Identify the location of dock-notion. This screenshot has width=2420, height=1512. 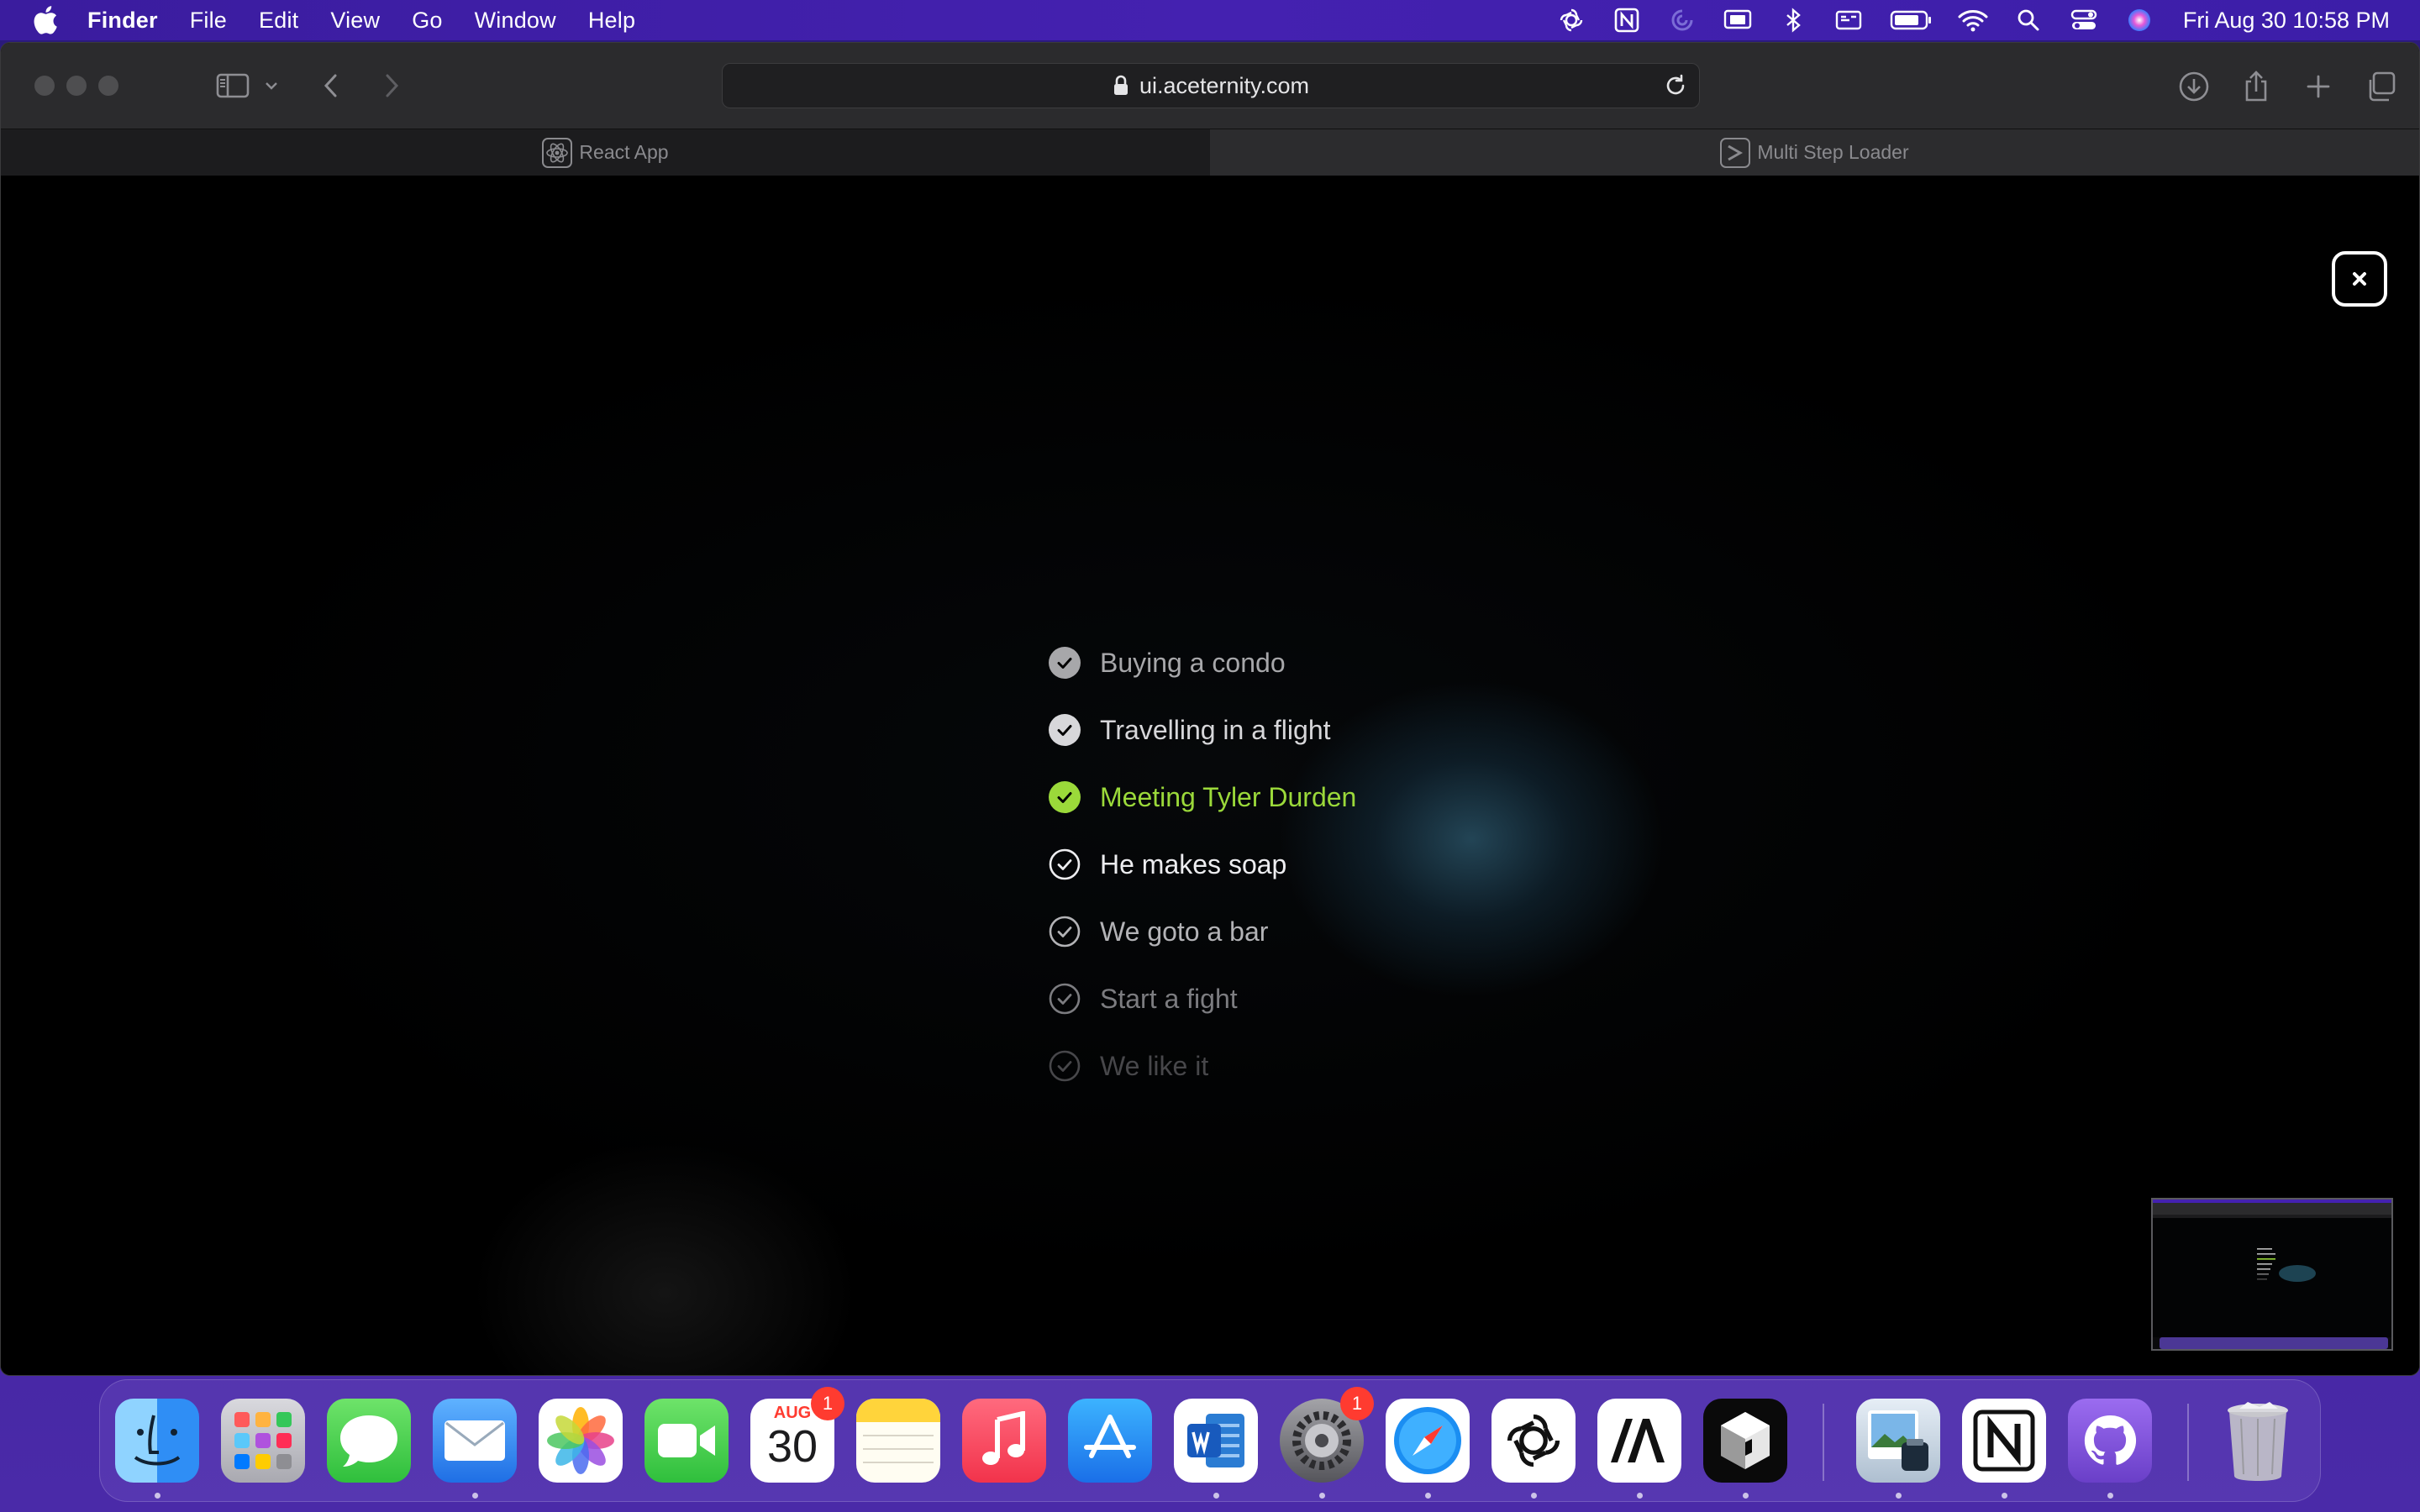
(2004, 1441).